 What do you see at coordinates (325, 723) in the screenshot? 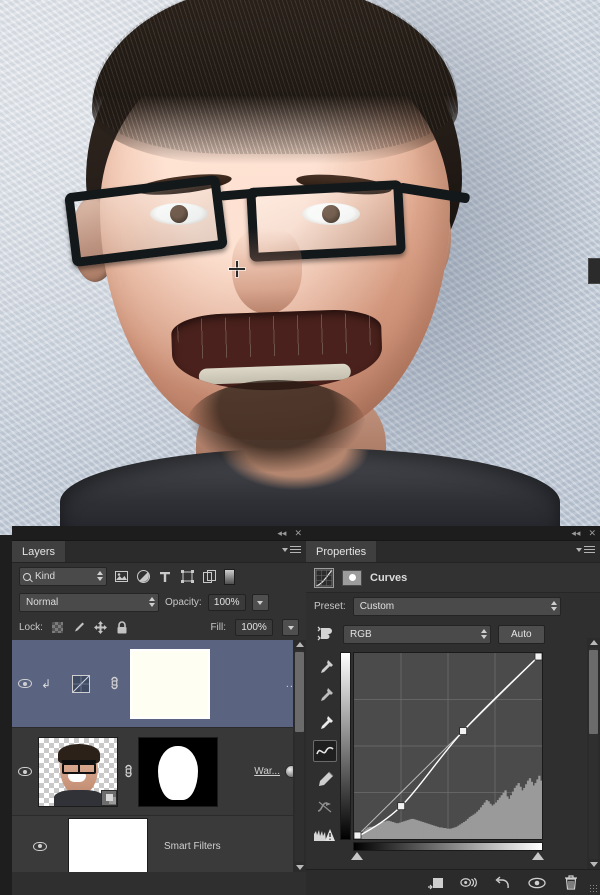
I see `white-point-eyedropper-icon` at bounding box center [325, 723].